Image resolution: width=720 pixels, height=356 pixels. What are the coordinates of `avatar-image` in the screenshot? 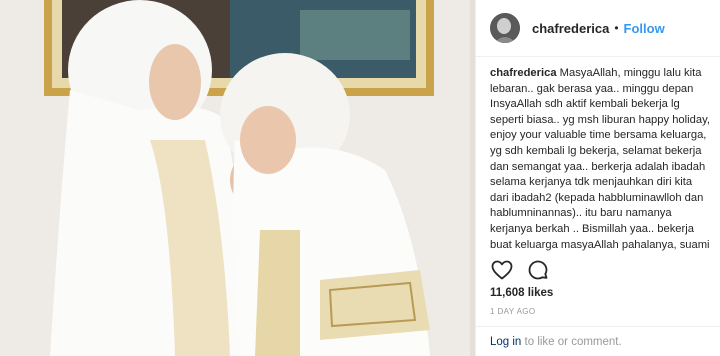 It's located at (505, 28).